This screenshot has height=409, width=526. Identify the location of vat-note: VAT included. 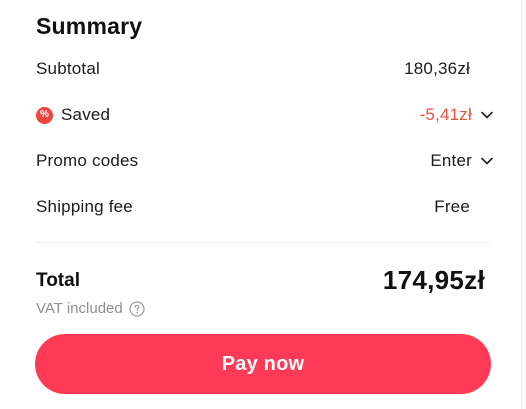
(90, 308).